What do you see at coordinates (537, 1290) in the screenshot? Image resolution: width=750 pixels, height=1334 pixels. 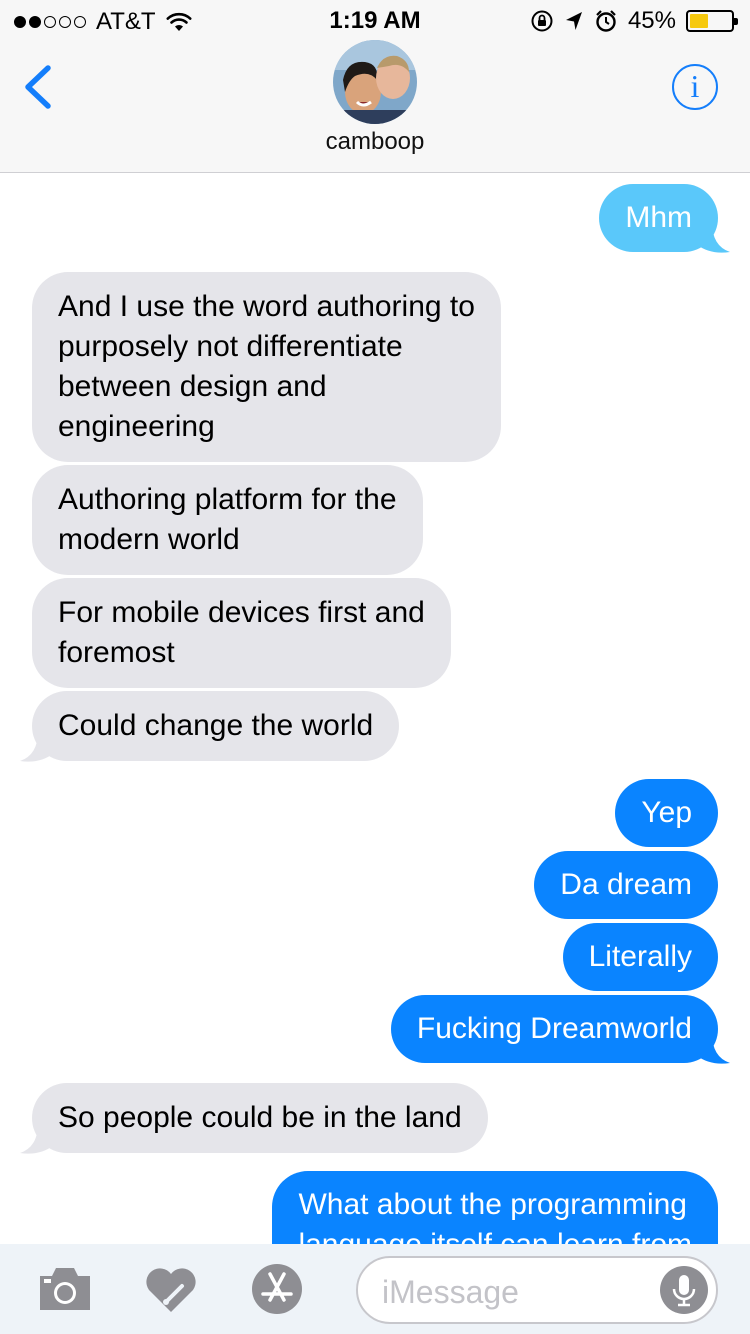 I see `message-input: iMessage` at bounding box center [537, 1290].